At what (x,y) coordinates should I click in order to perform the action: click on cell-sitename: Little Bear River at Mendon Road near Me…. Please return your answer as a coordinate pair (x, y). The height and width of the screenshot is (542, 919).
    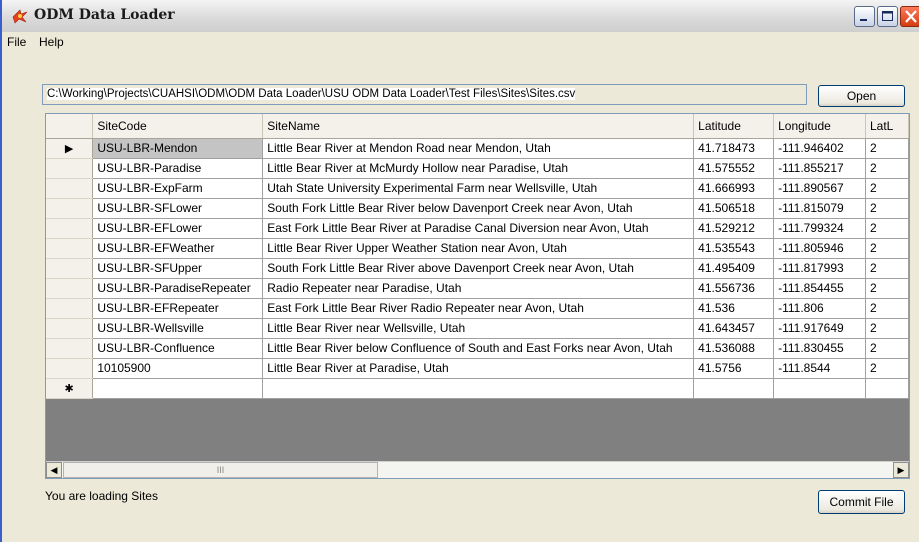
    Looking at the image, I should click on (478, 148).